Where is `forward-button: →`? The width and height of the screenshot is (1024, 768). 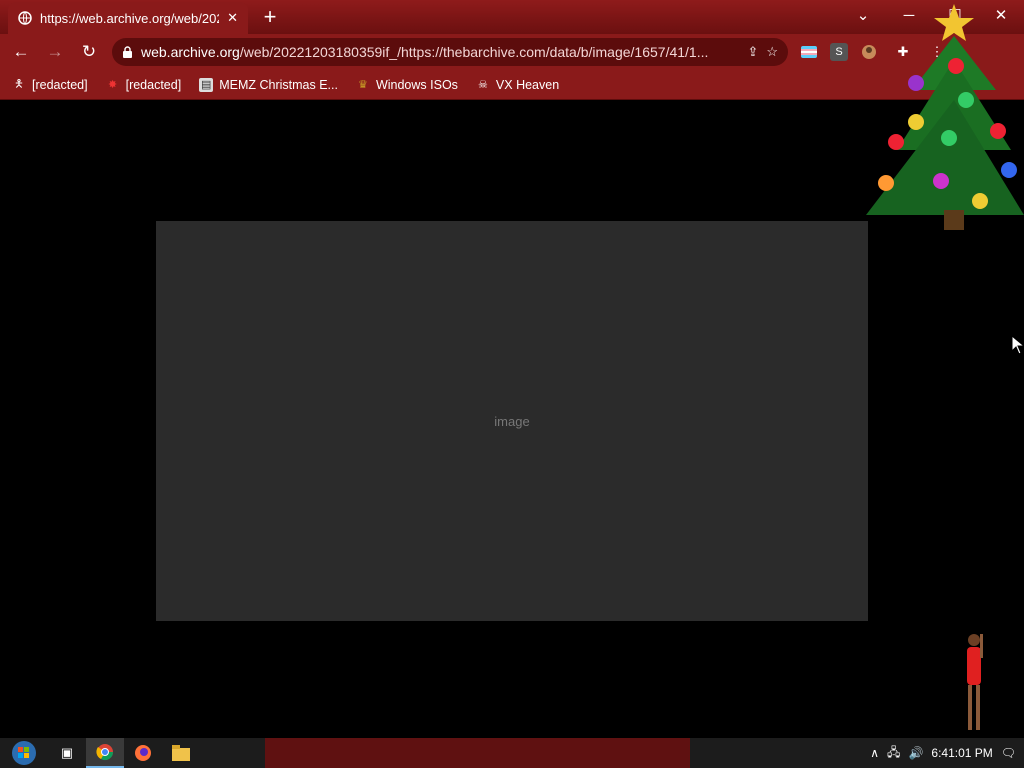 forward-button: → is located at coordinates (55, 52).